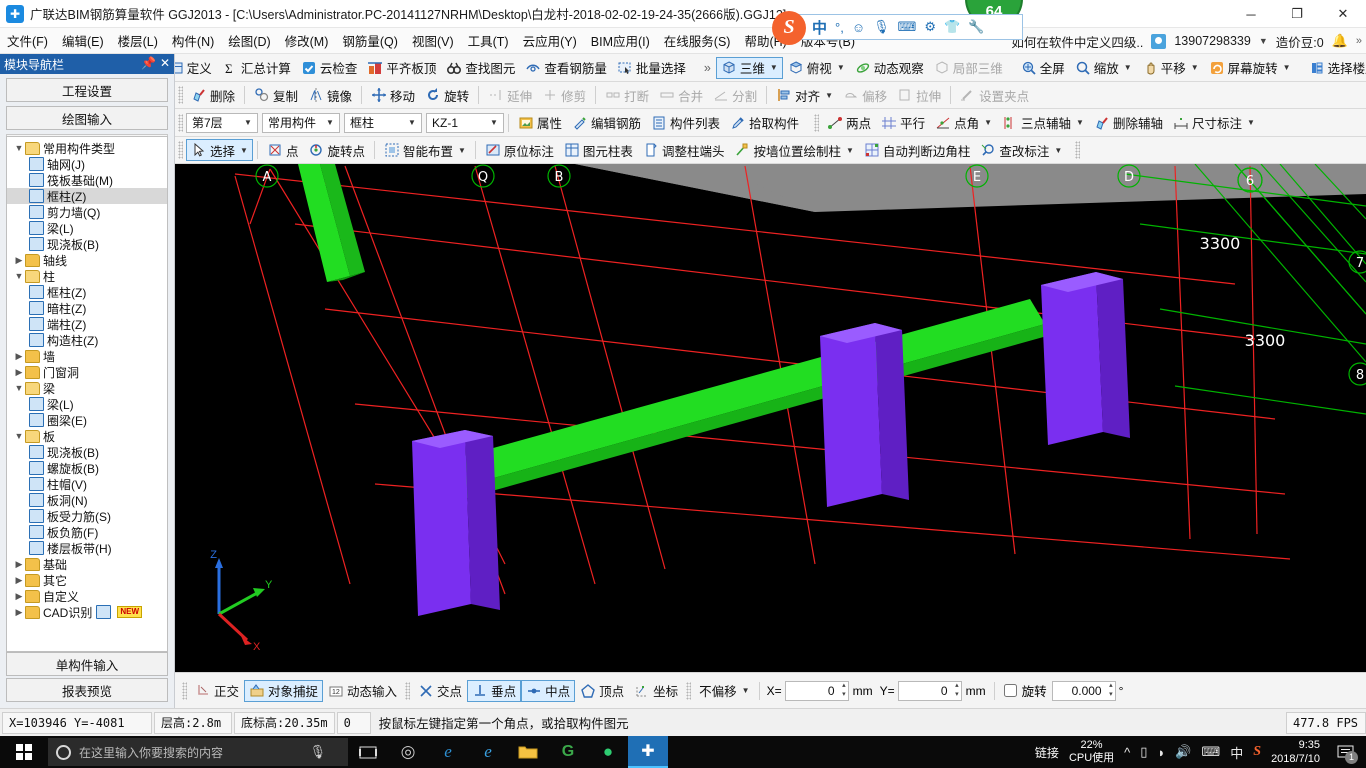  Describe the element at coordinates (87, 452) in the screenshot. I see `tree-item-cast-slab: 现浇板(B)` at that location.